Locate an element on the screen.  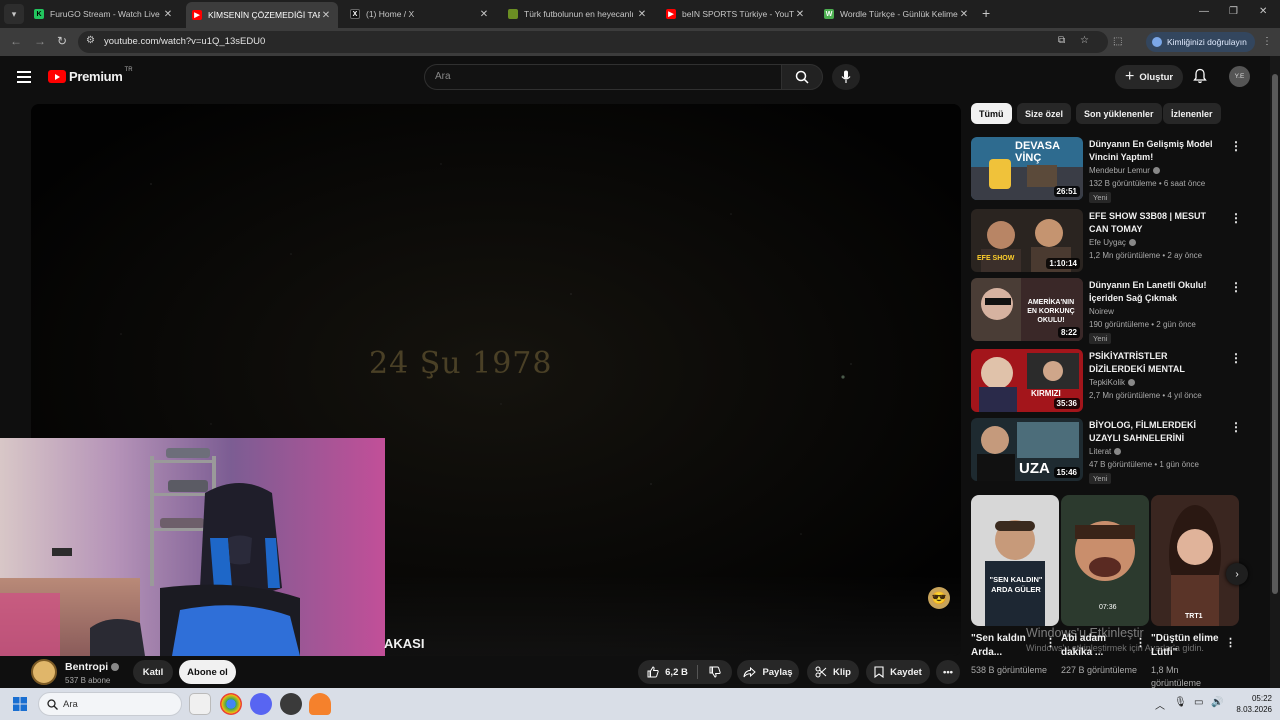
browser-tab-bein-sports: ▶ beIN SPORTS Türkiye - YouTube ✕ is located at coordinates (736, 14).